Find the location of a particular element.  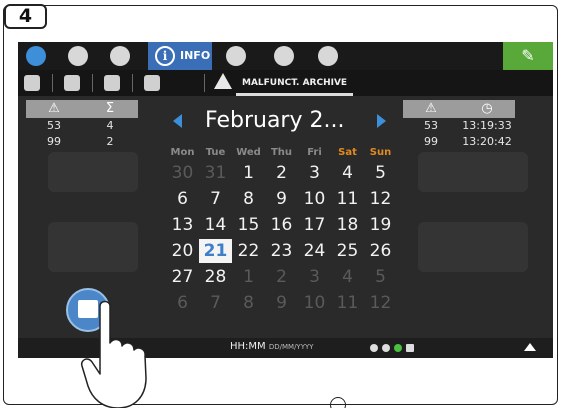

calendar-day: 31 is located at coordinates (215, 173).